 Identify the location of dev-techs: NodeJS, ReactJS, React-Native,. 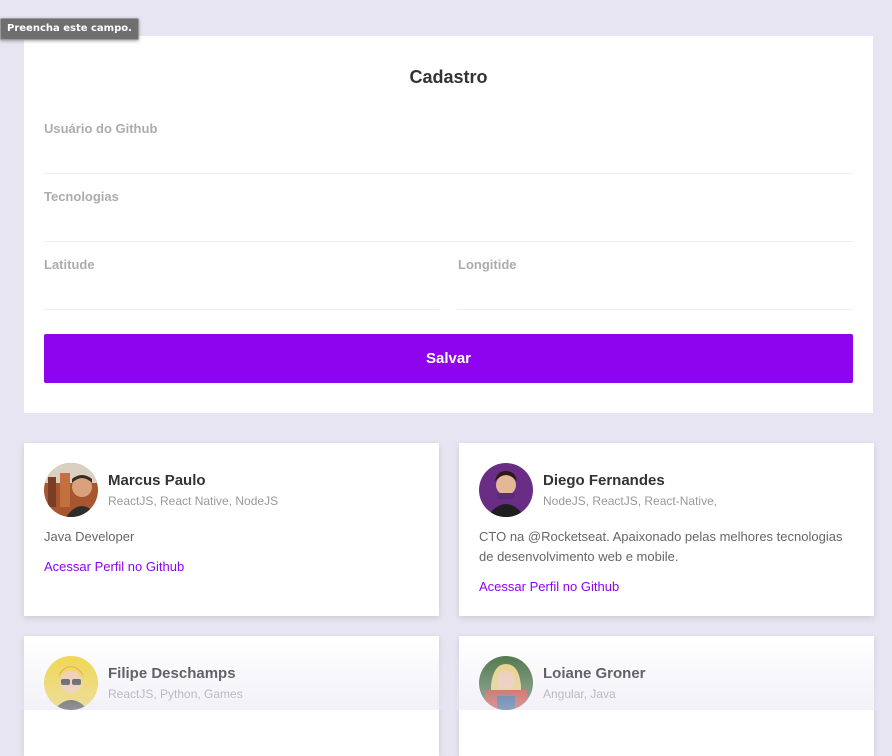
(630, 501).